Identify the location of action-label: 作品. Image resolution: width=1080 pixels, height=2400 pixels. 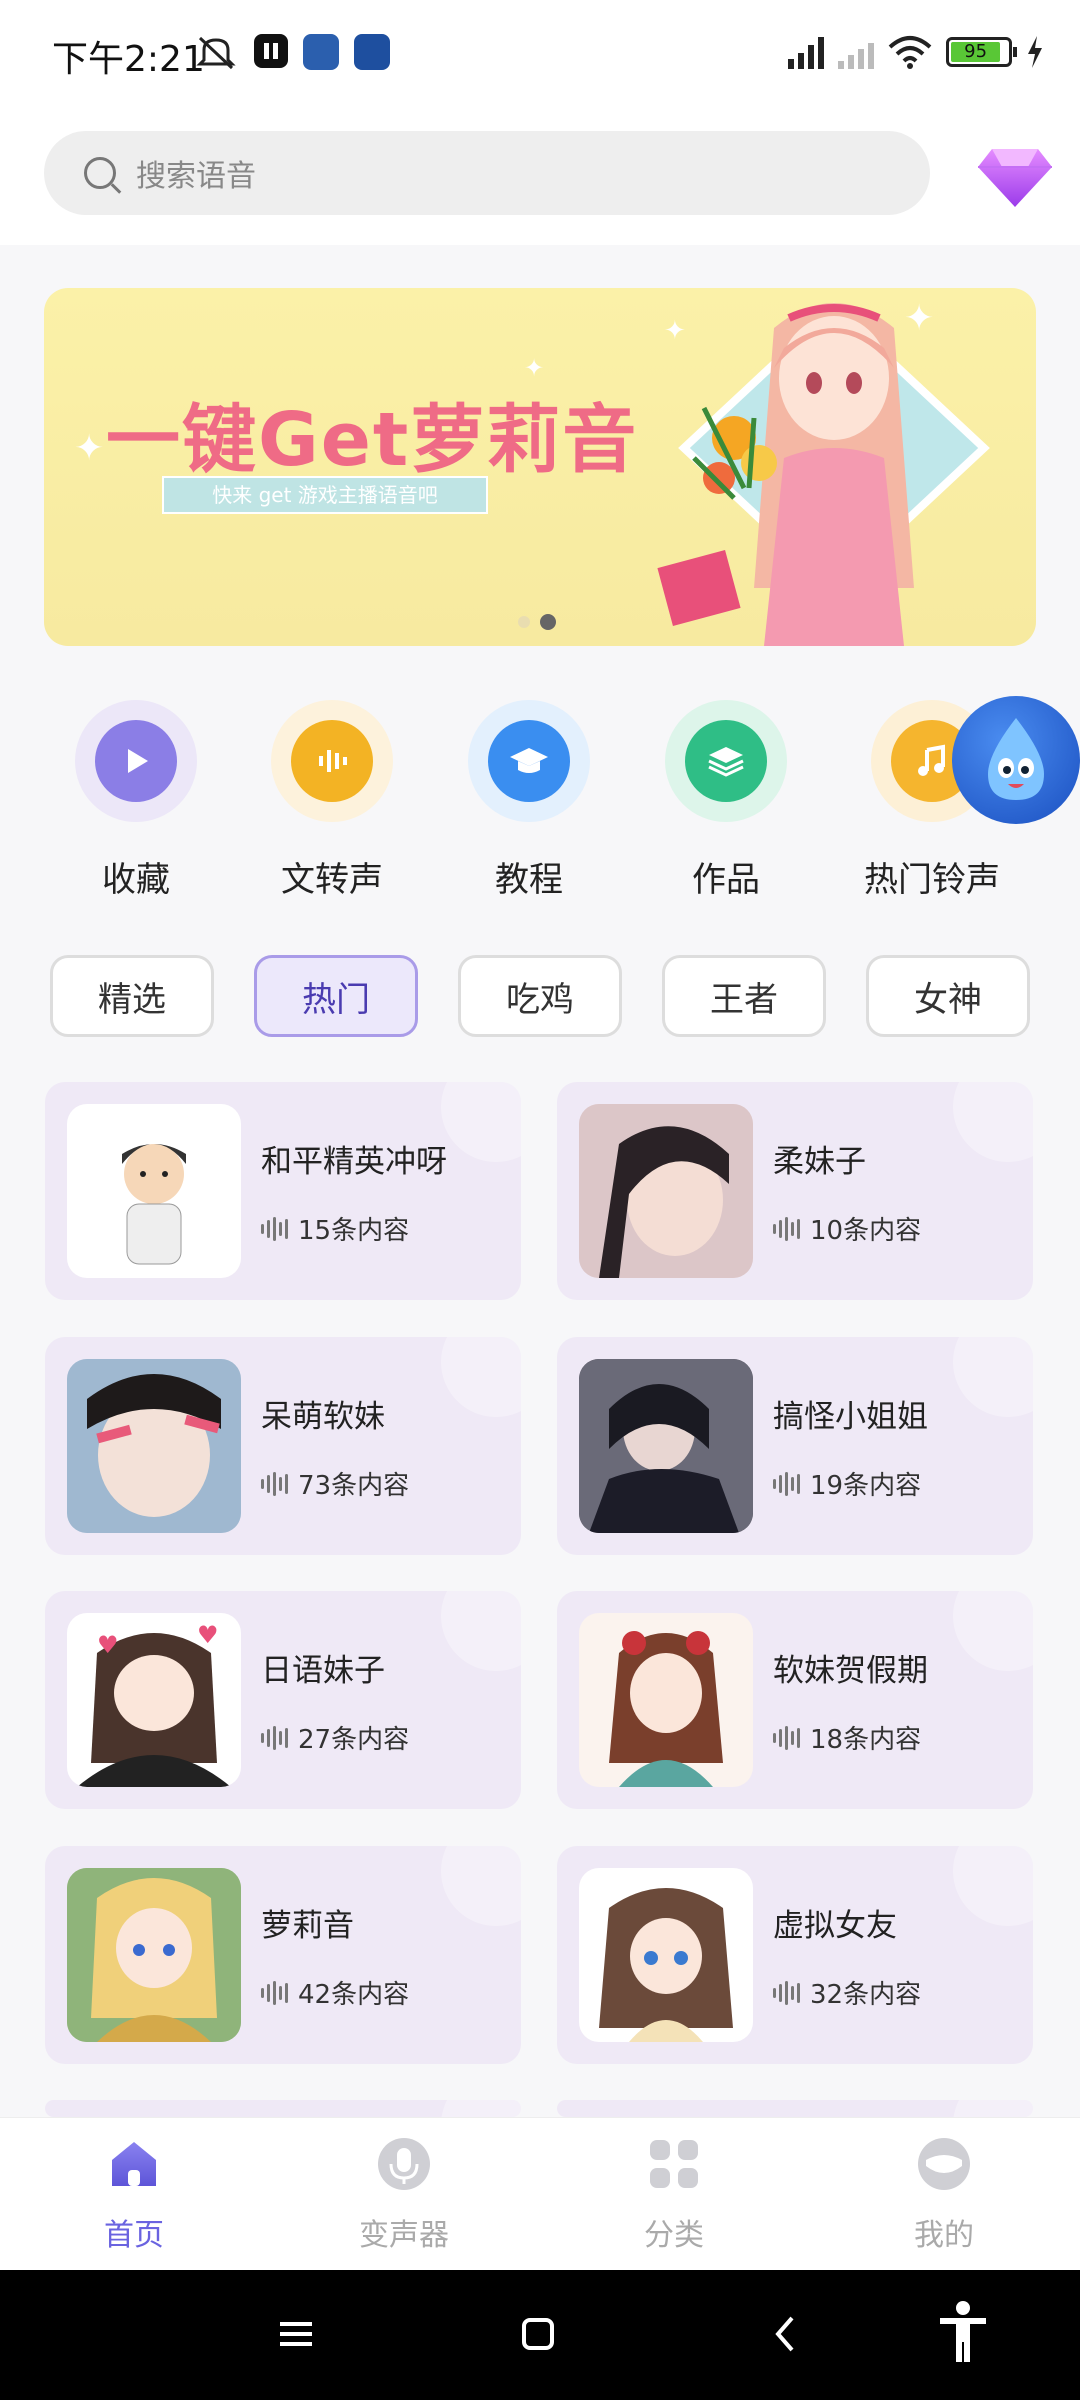
(726, 880).